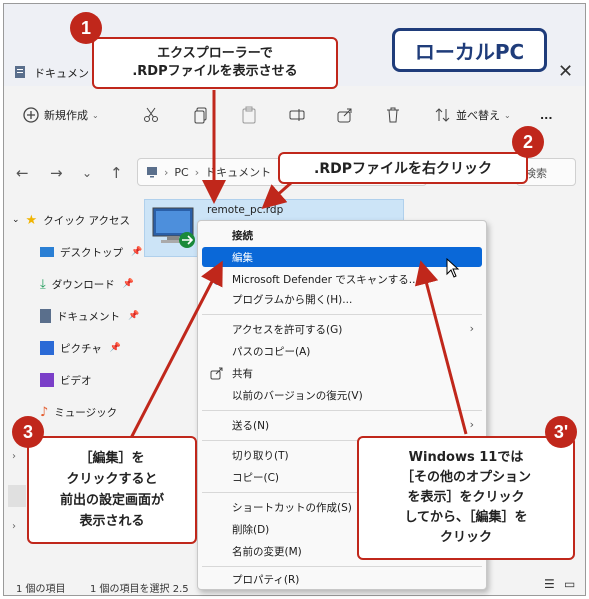 Image resolution: width=589 pixels, height=599 pixels. What do you see at coordinates (342, 425) in the screenshot?
I see `menu-item-send-to: 送る(N) ›` at bounding box center [342, 425].